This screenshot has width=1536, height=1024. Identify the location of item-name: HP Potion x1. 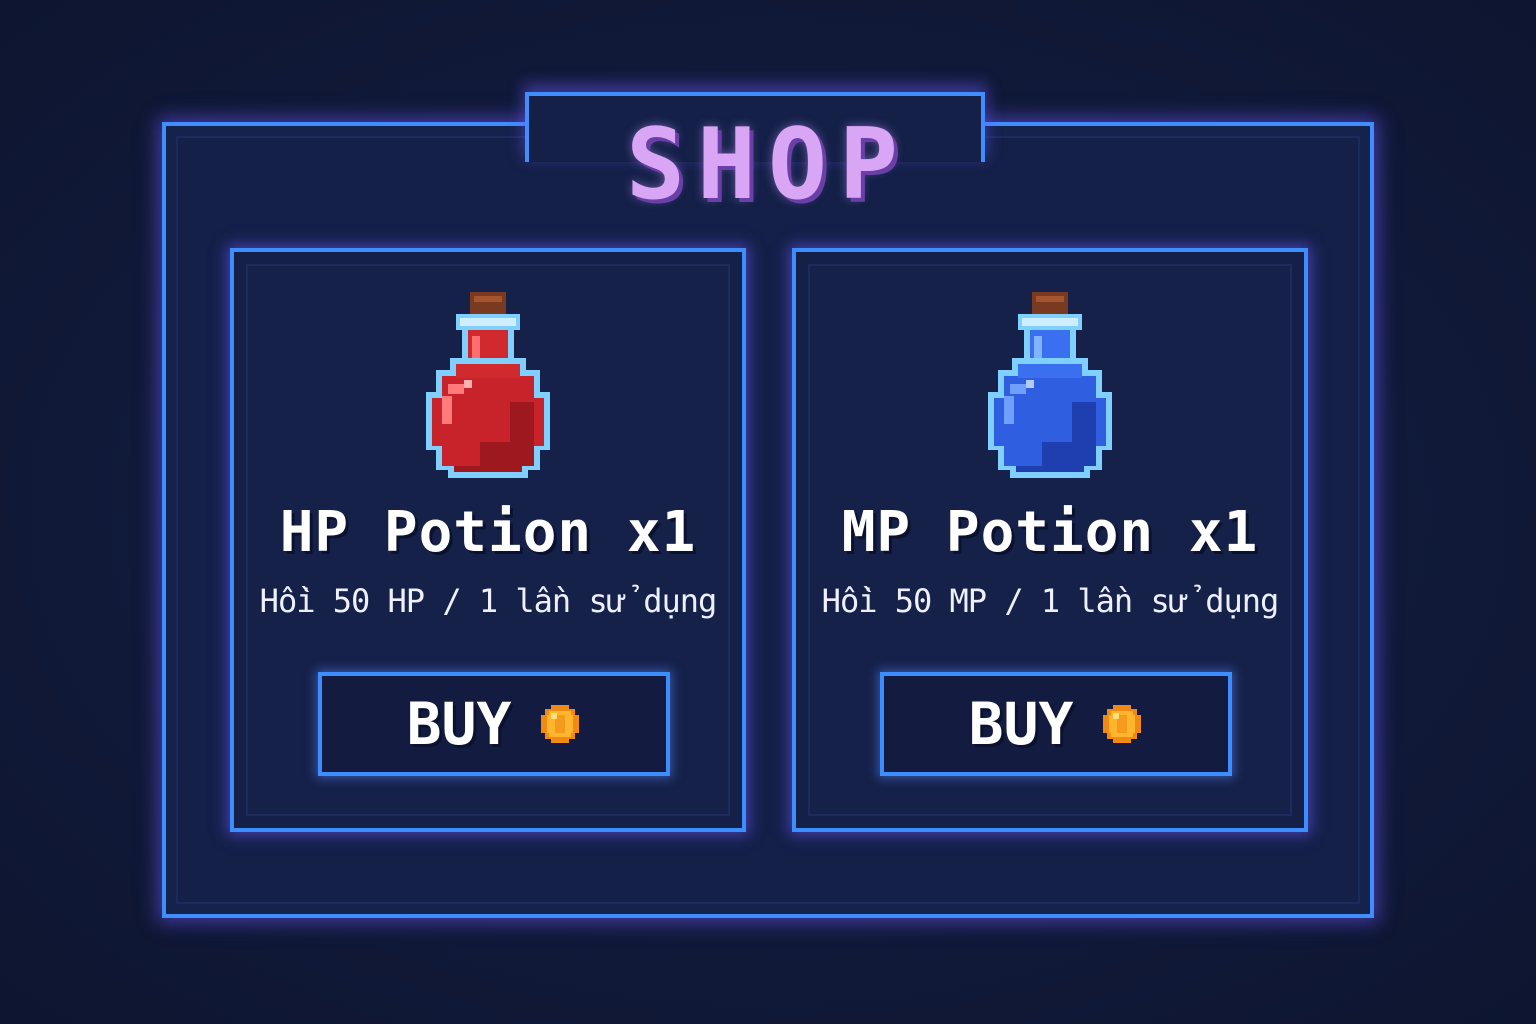
(488, 532).